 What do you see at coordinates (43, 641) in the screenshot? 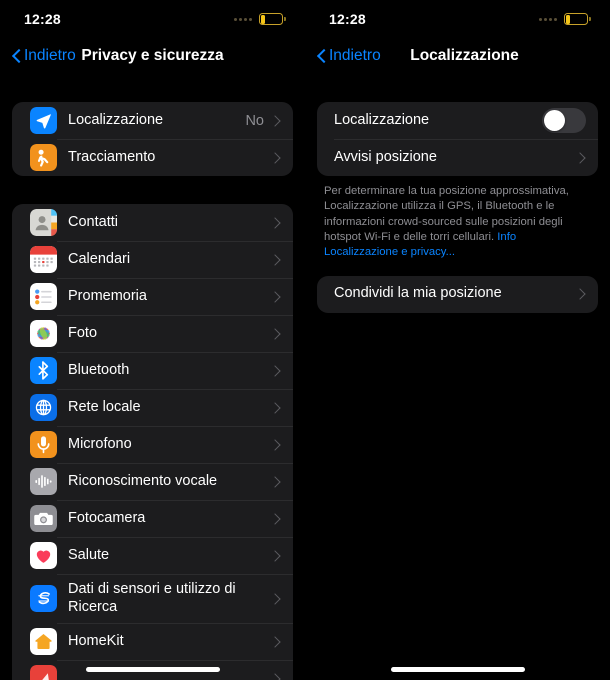
I see `homekit-house-icon` at bounding box center [43, 641].